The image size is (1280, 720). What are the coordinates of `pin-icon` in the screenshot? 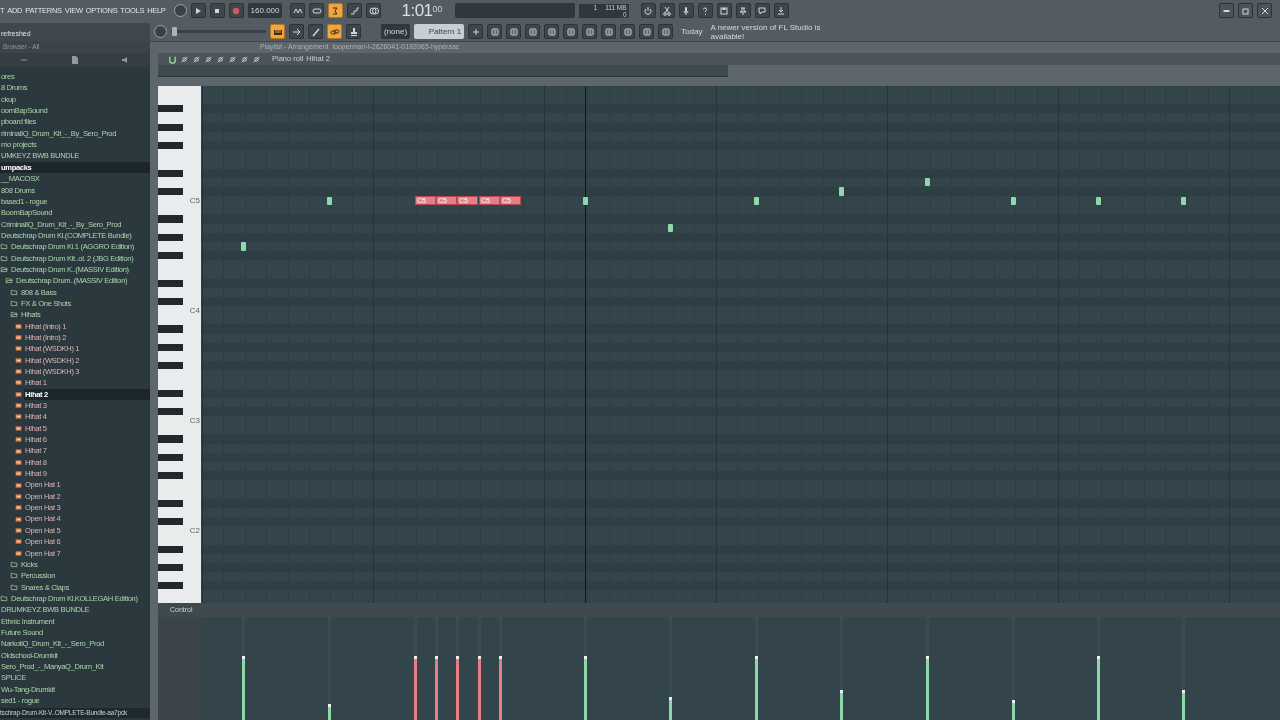 It's located at (743, 10).